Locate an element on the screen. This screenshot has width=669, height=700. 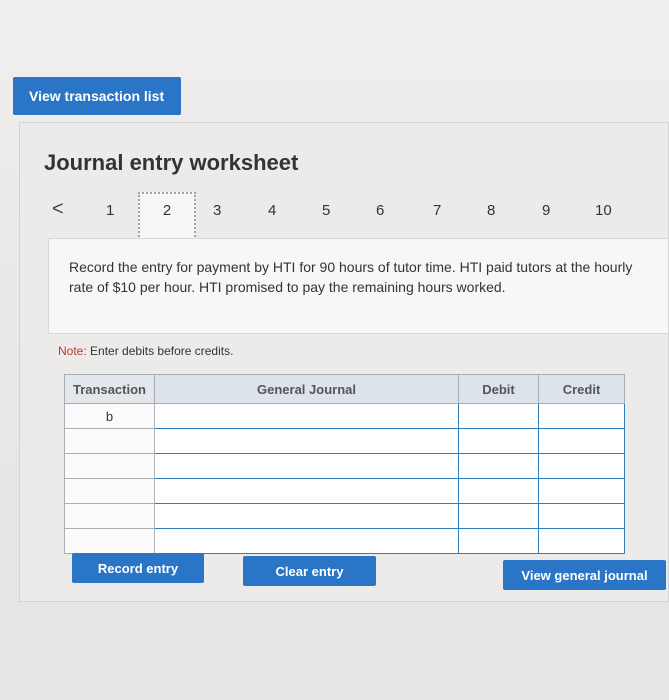
page-5: 5 is located at coordinates (326, 210).